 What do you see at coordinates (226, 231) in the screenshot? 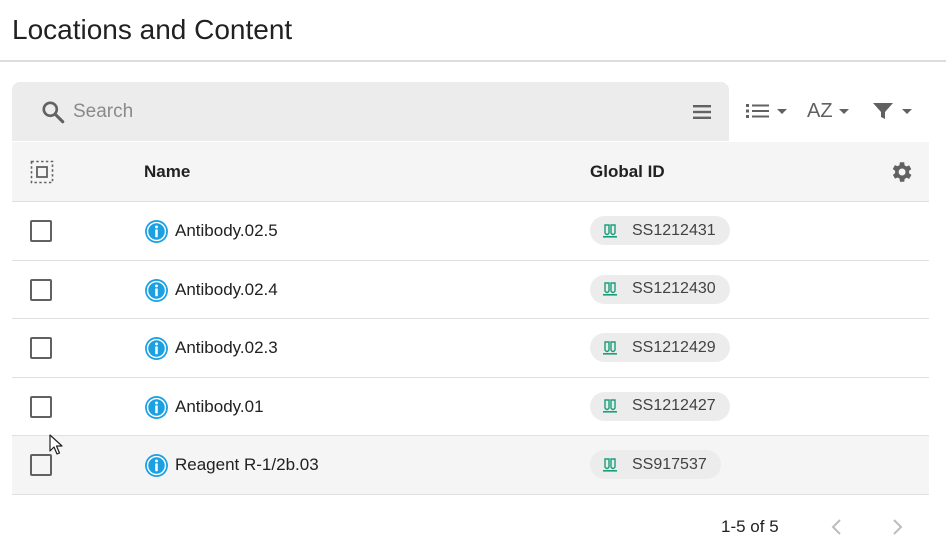
I see `row-name: Antibody.02.5` at bounding box center [226, 231].